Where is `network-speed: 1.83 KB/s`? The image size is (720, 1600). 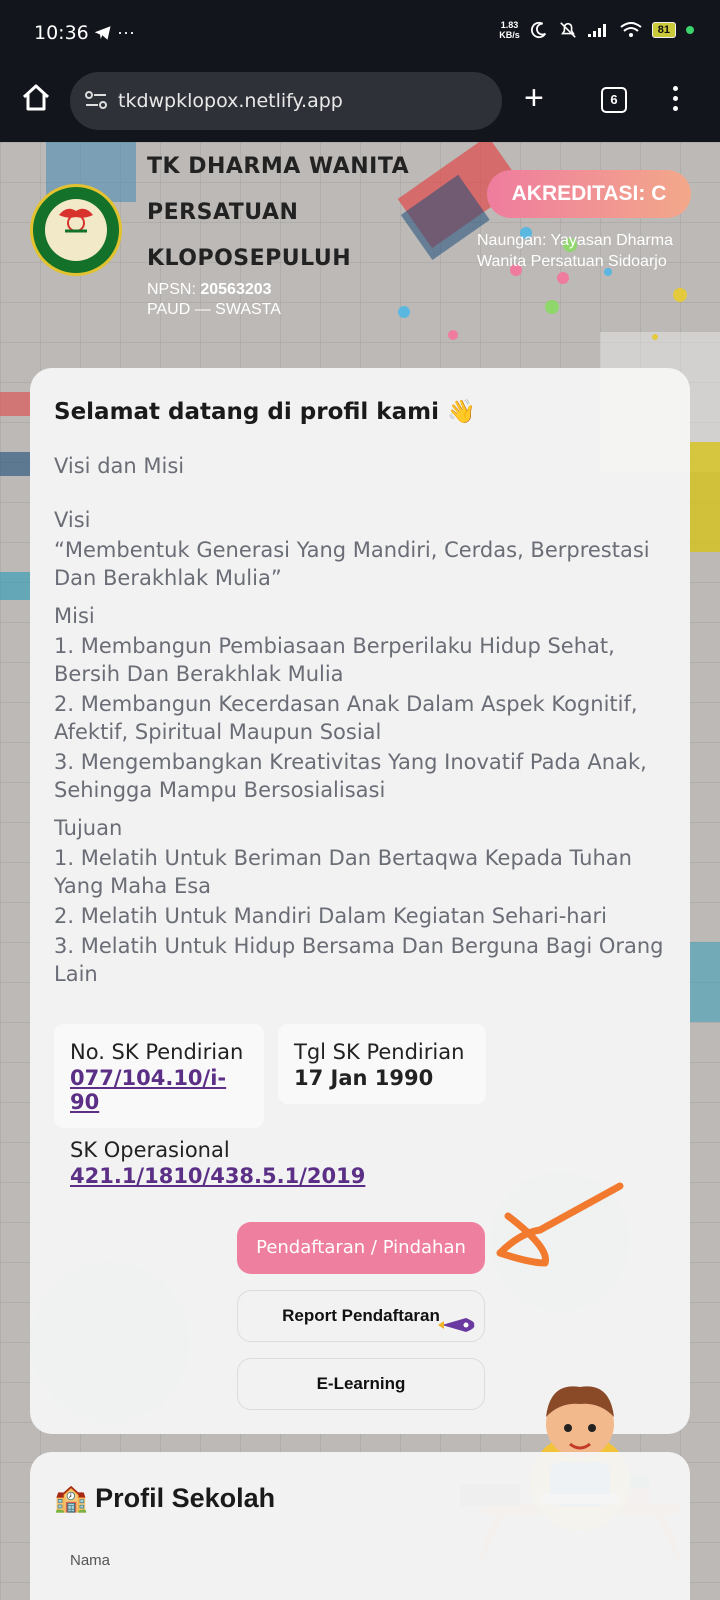 network-speed: 1.83 KB/s is located at coordinates (509, 30).